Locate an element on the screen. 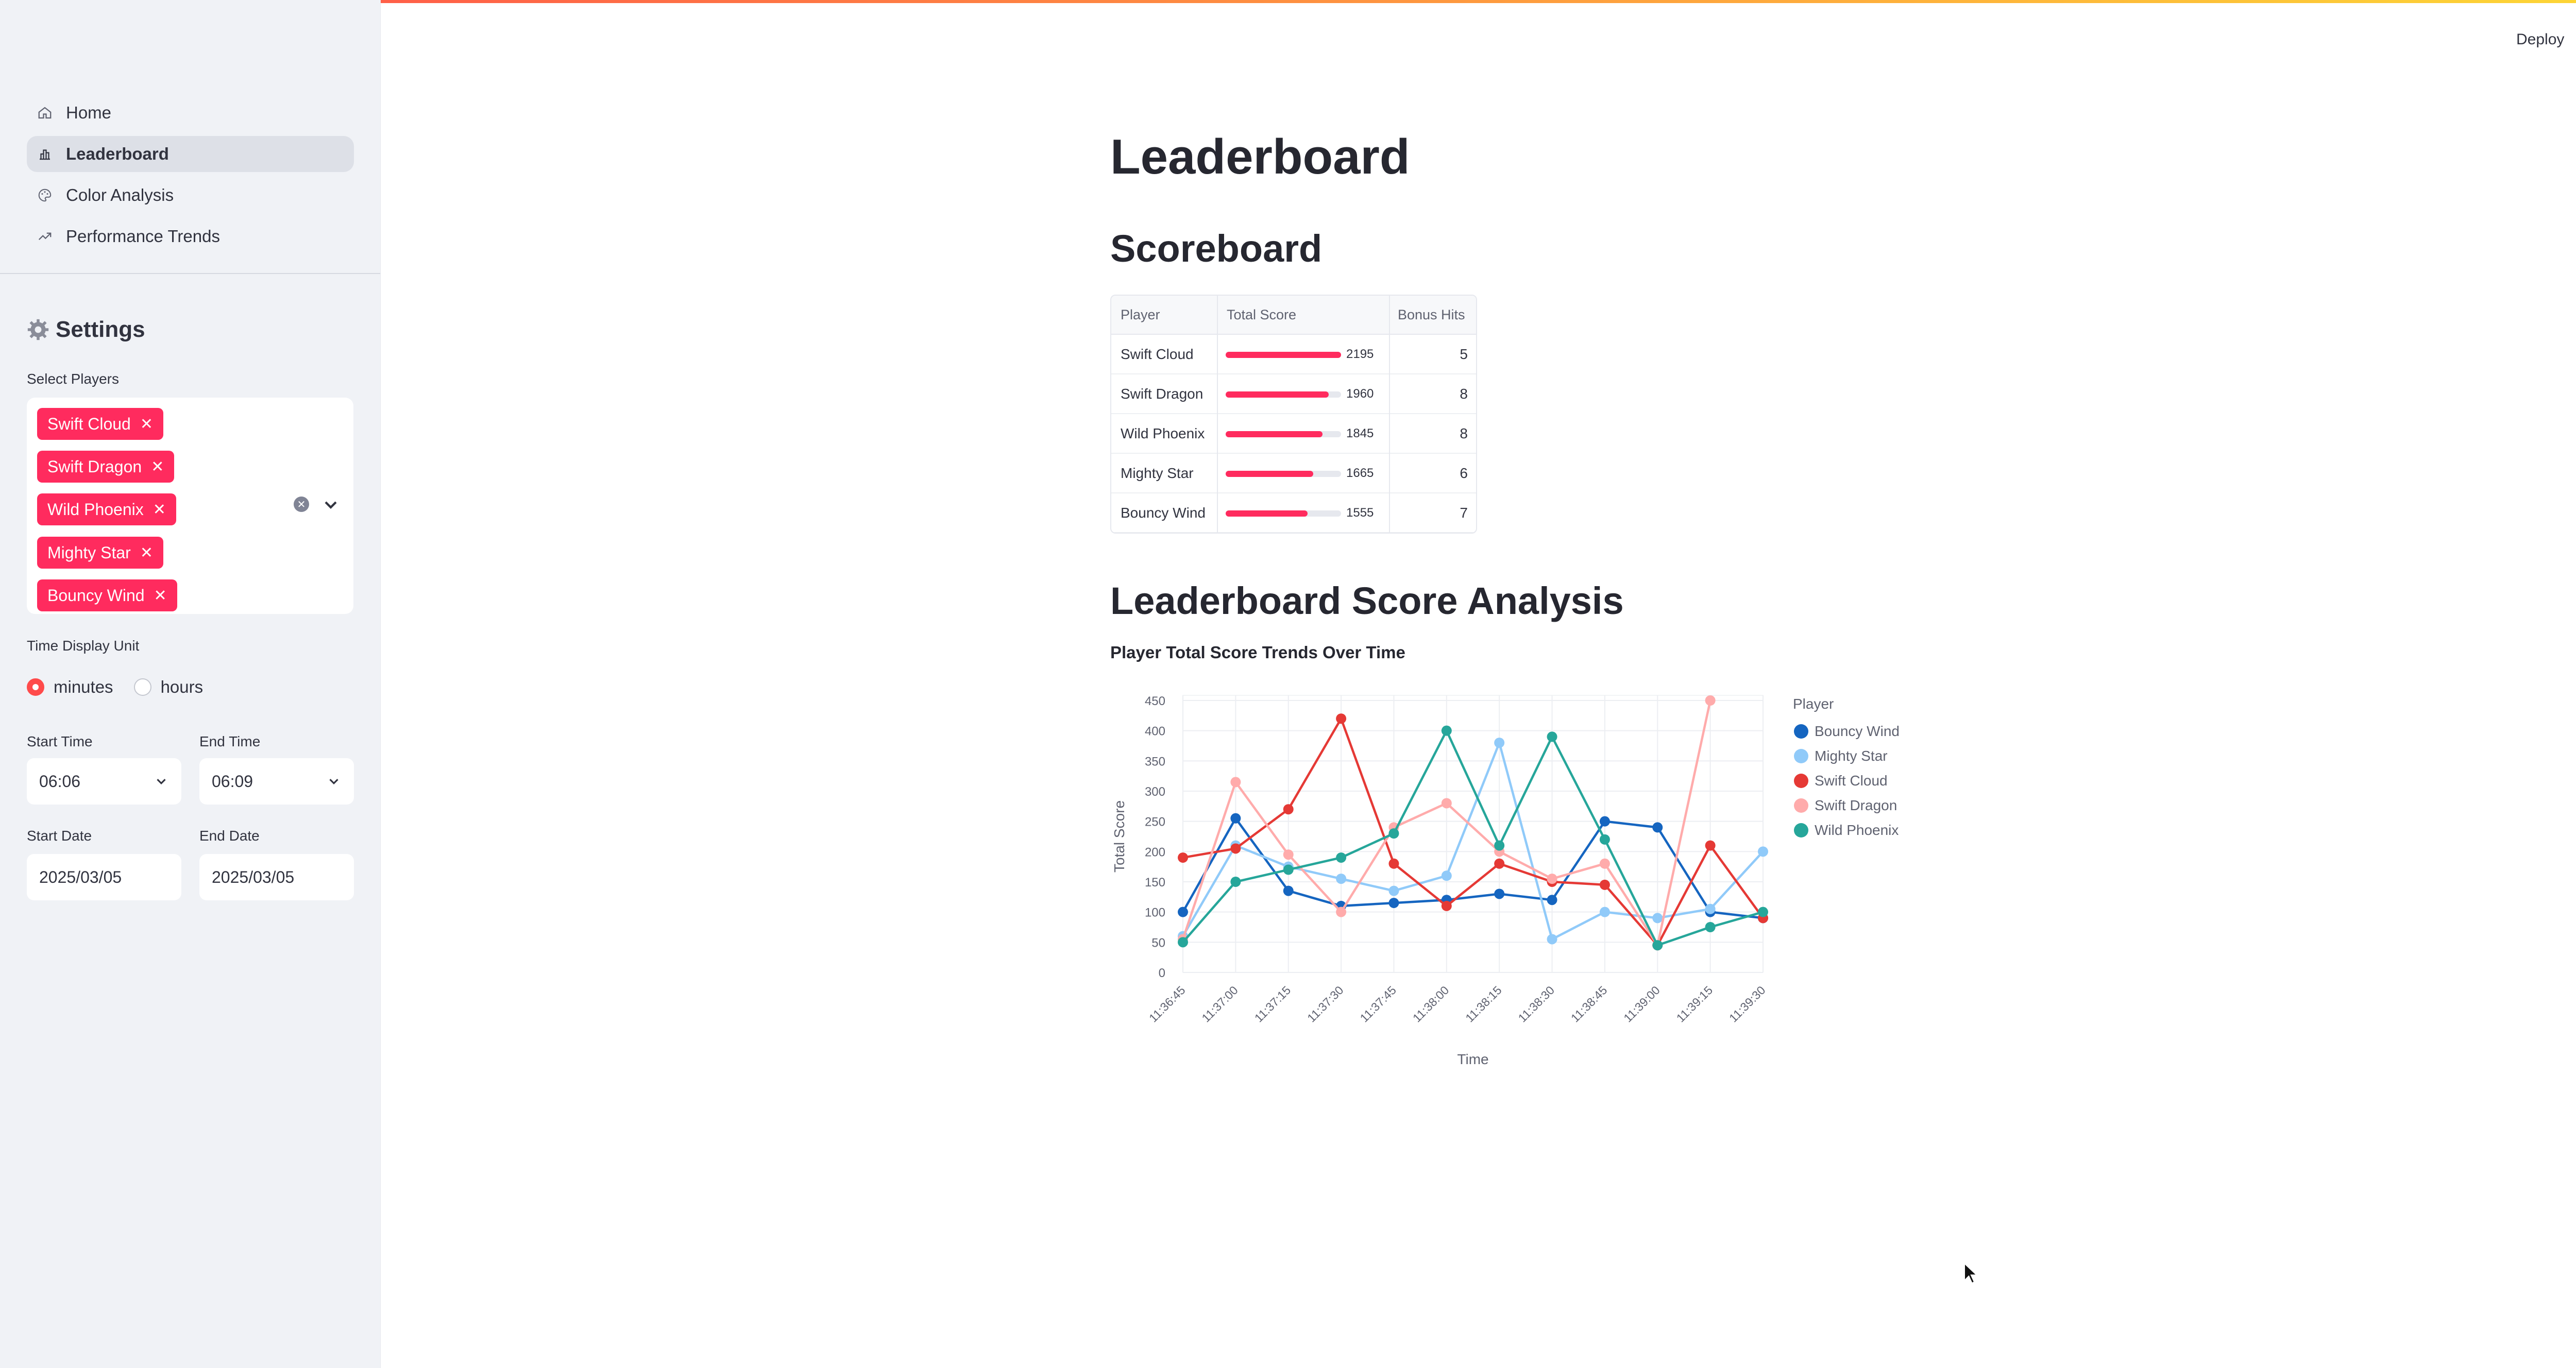  cell-total-score: 2195 is located at coordinates (1303, 354).